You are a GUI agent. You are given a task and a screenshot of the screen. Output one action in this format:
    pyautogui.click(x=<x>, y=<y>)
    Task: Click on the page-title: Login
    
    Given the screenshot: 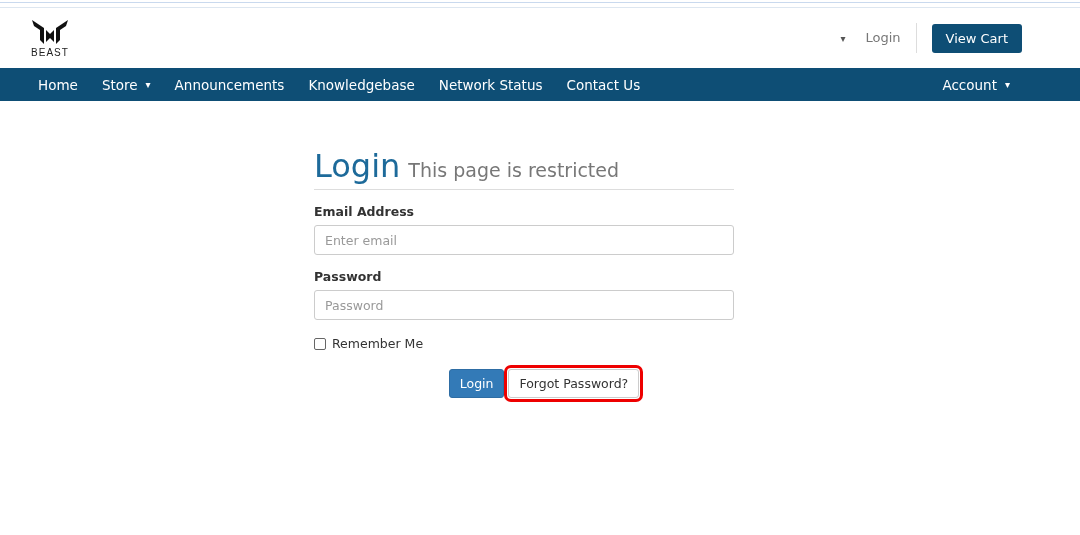 What is the action you would take?
    pyautogui.click(x=357, y=166)
    